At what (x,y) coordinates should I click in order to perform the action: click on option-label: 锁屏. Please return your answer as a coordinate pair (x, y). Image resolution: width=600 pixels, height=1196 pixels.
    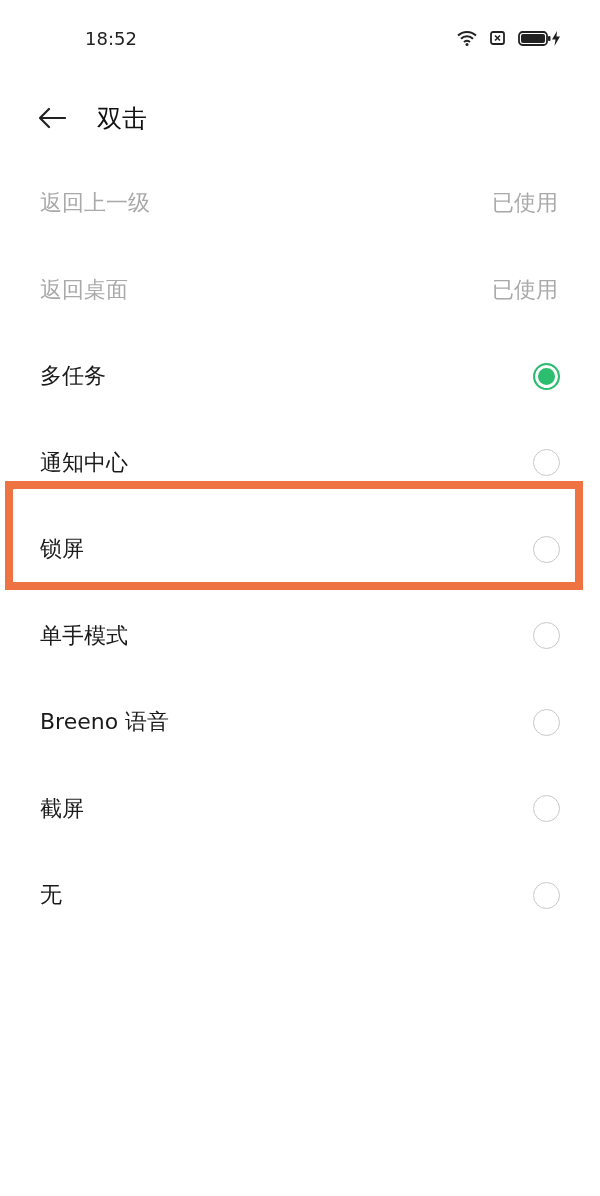
    Looking at the image, I should click on (62, 549).